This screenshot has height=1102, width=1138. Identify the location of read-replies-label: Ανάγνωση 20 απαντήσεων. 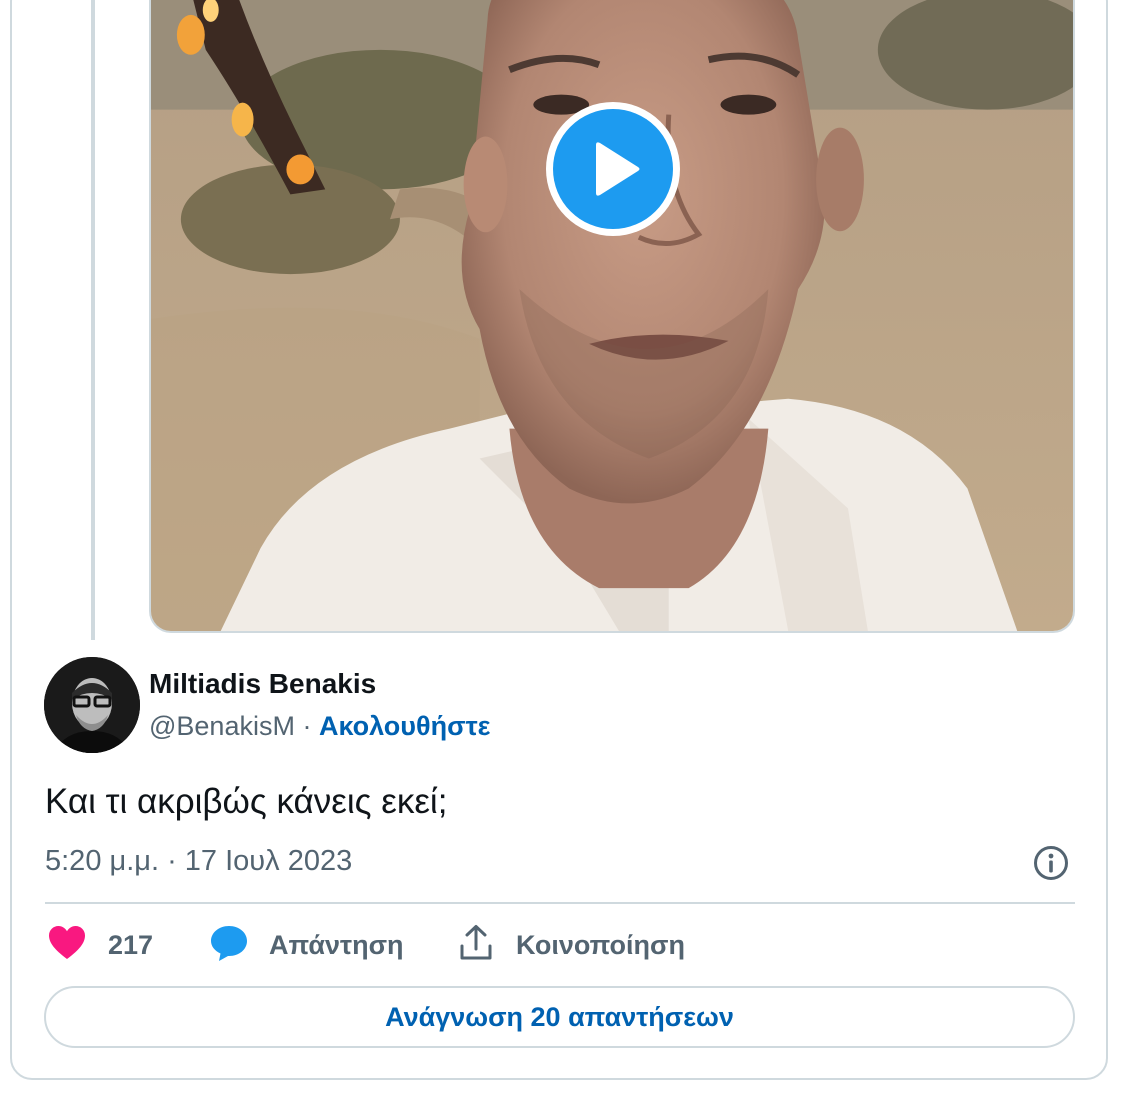
(559, 1016).